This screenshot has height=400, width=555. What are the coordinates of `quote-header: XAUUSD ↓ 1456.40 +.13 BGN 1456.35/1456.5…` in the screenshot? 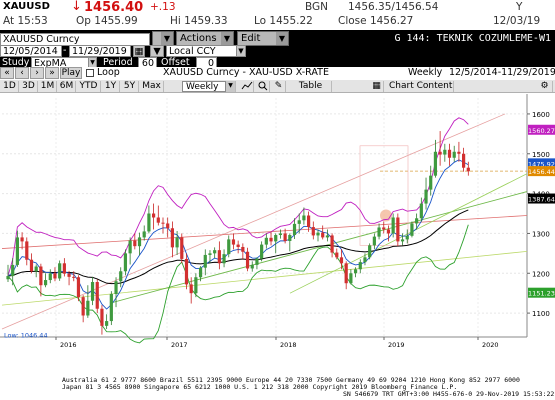 It's located at (277, 15).